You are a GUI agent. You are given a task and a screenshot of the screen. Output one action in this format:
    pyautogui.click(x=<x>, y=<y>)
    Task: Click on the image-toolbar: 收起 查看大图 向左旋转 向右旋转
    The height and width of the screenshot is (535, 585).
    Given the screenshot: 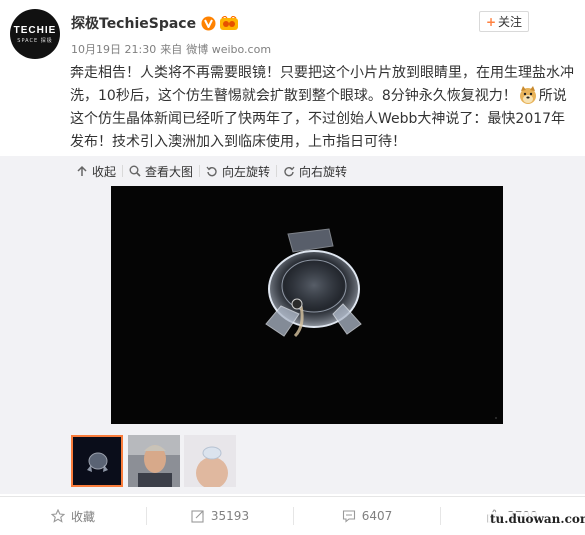 What is the action you would take?
    pyautogui.click(x=292, y=171)
    